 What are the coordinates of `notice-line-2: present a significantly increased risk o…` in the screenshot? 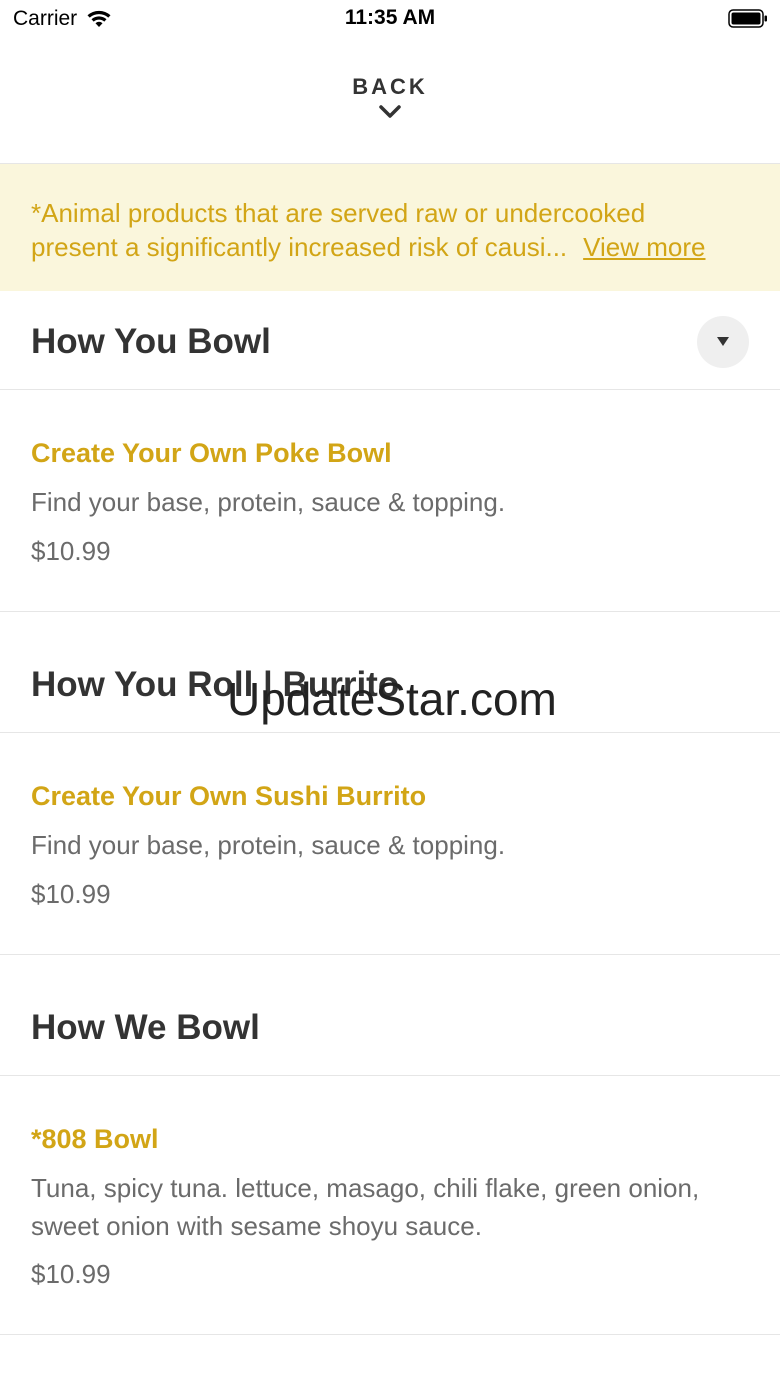 It's located at (391, 247).